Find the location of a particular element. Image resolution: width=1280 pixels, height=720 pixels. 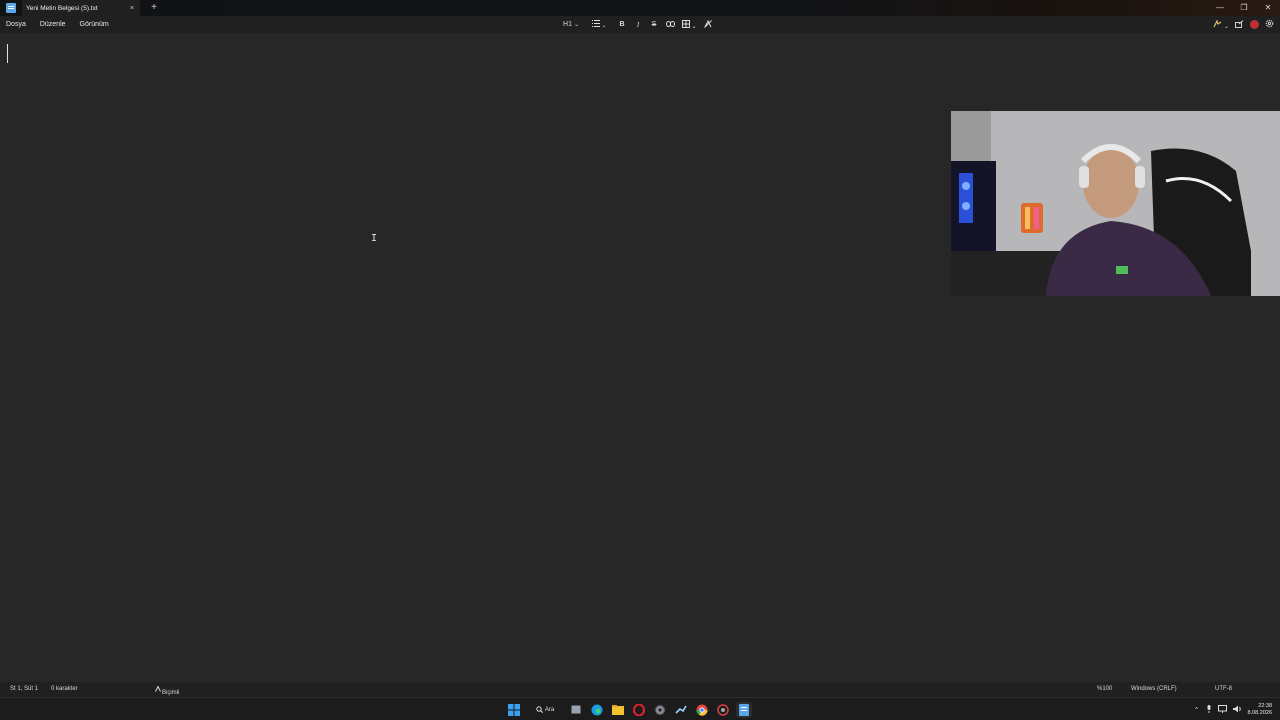

volume-icon is located at coordinates (1237, 710).